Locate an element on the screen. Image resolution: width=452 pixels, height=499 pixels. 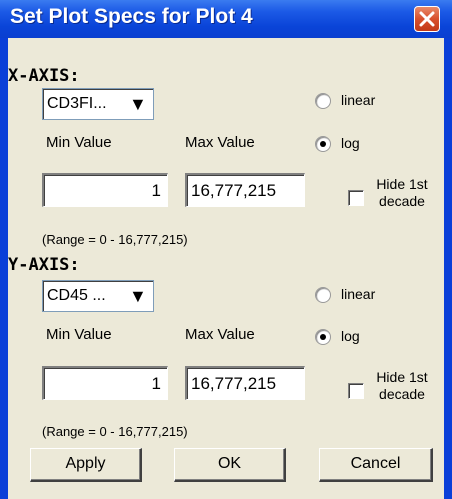
y-max-label: Max Value is located at coordinates (220, 334).